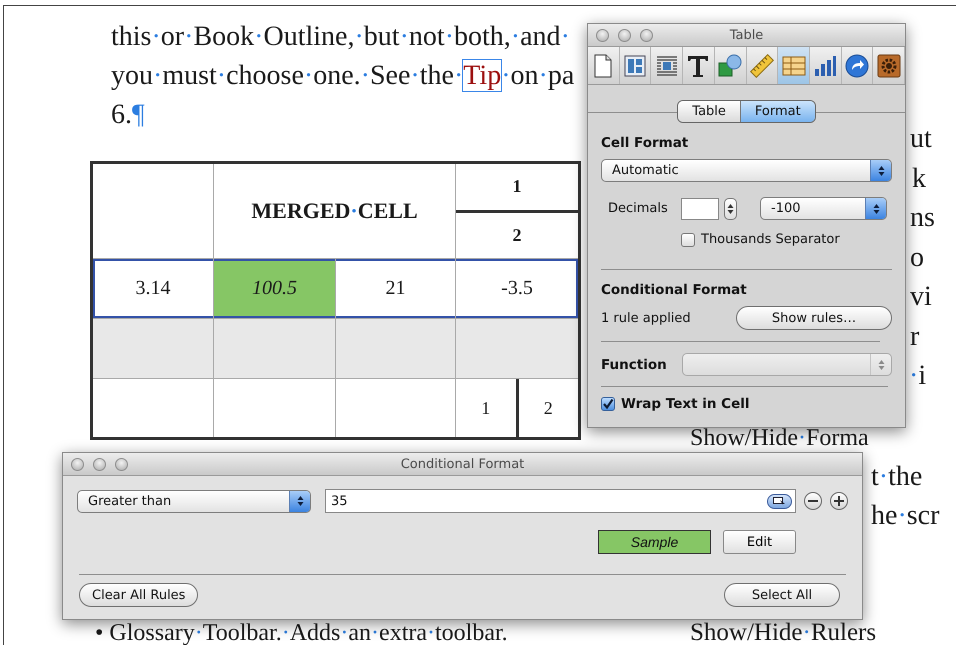 This screenshot has width=956, height=645. I want to click on pointer-icon, so click(779, 501).